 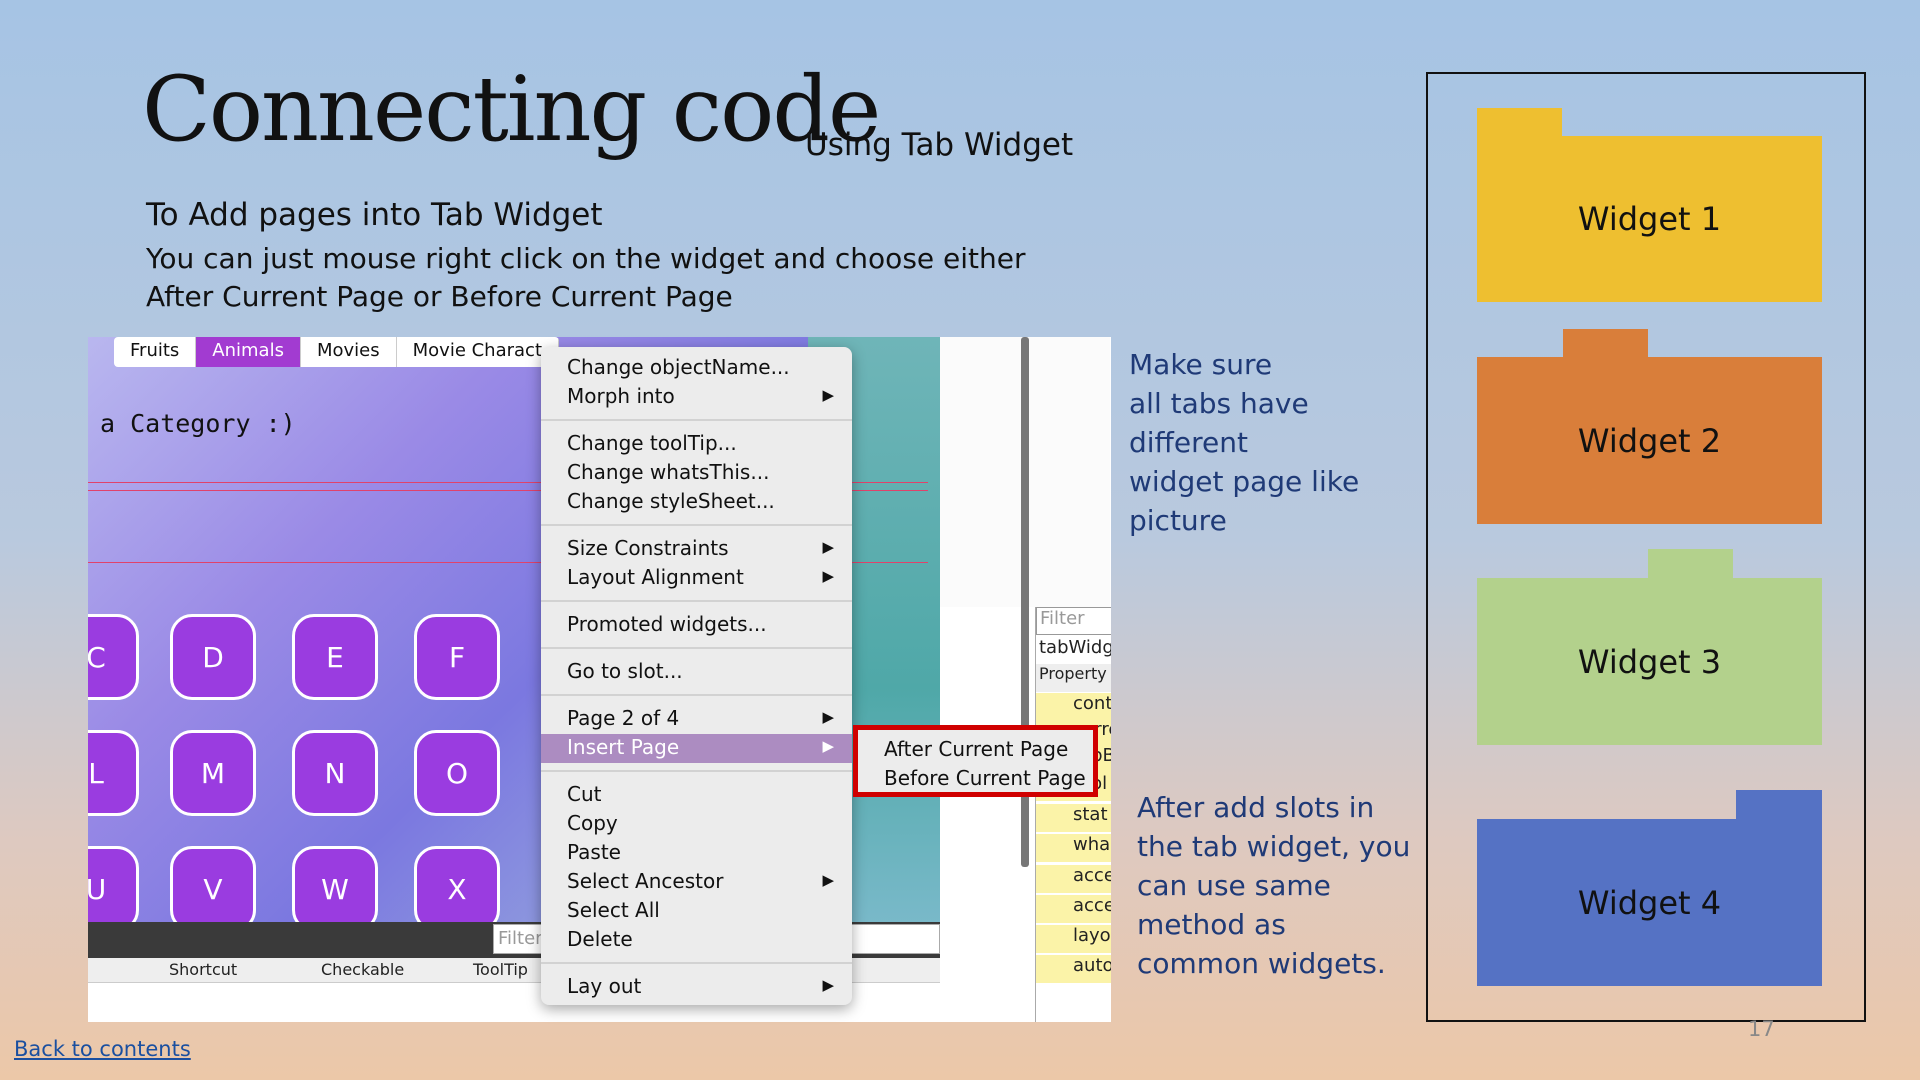 What do you see at coordinates (155, 352) in the screenshot?
I see `tab-fruits: Fruits` at bounding box center [155, 352].